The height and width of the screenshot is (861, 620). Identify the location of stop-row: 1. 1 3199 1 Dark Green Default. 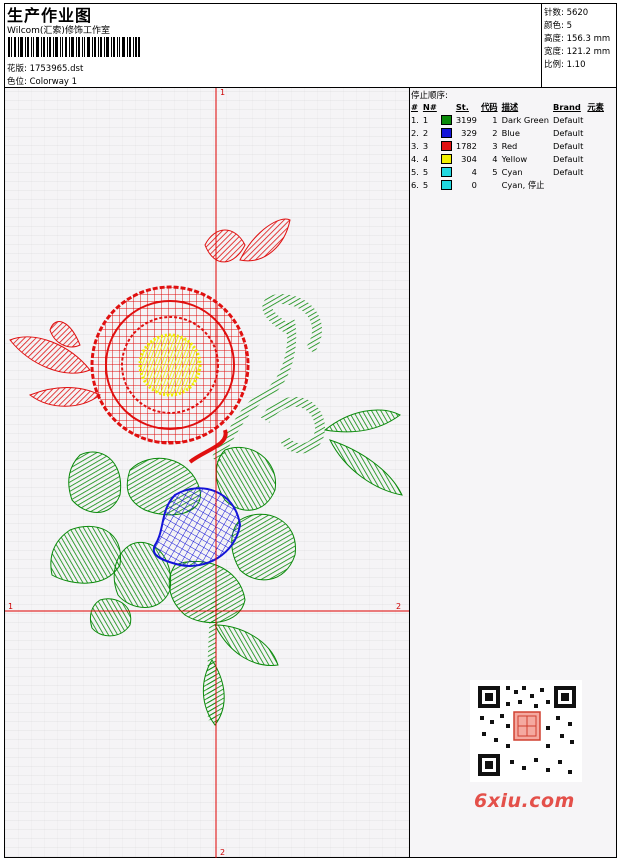
(507, 119).